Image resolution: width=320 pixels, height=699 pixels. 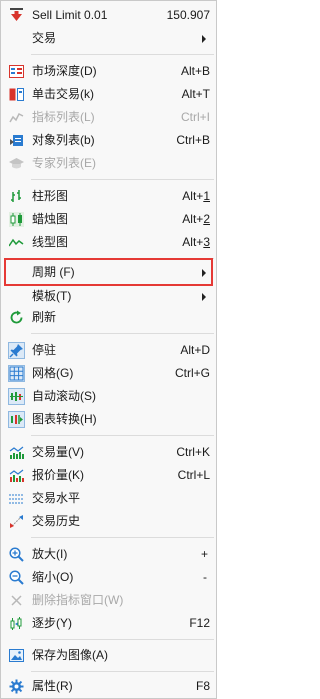 What do you see at coordinates (108, 419) in the screenshot?
I see `menu-item-chart-shift: 图表转换(H)` at bounding box center [108, 419].